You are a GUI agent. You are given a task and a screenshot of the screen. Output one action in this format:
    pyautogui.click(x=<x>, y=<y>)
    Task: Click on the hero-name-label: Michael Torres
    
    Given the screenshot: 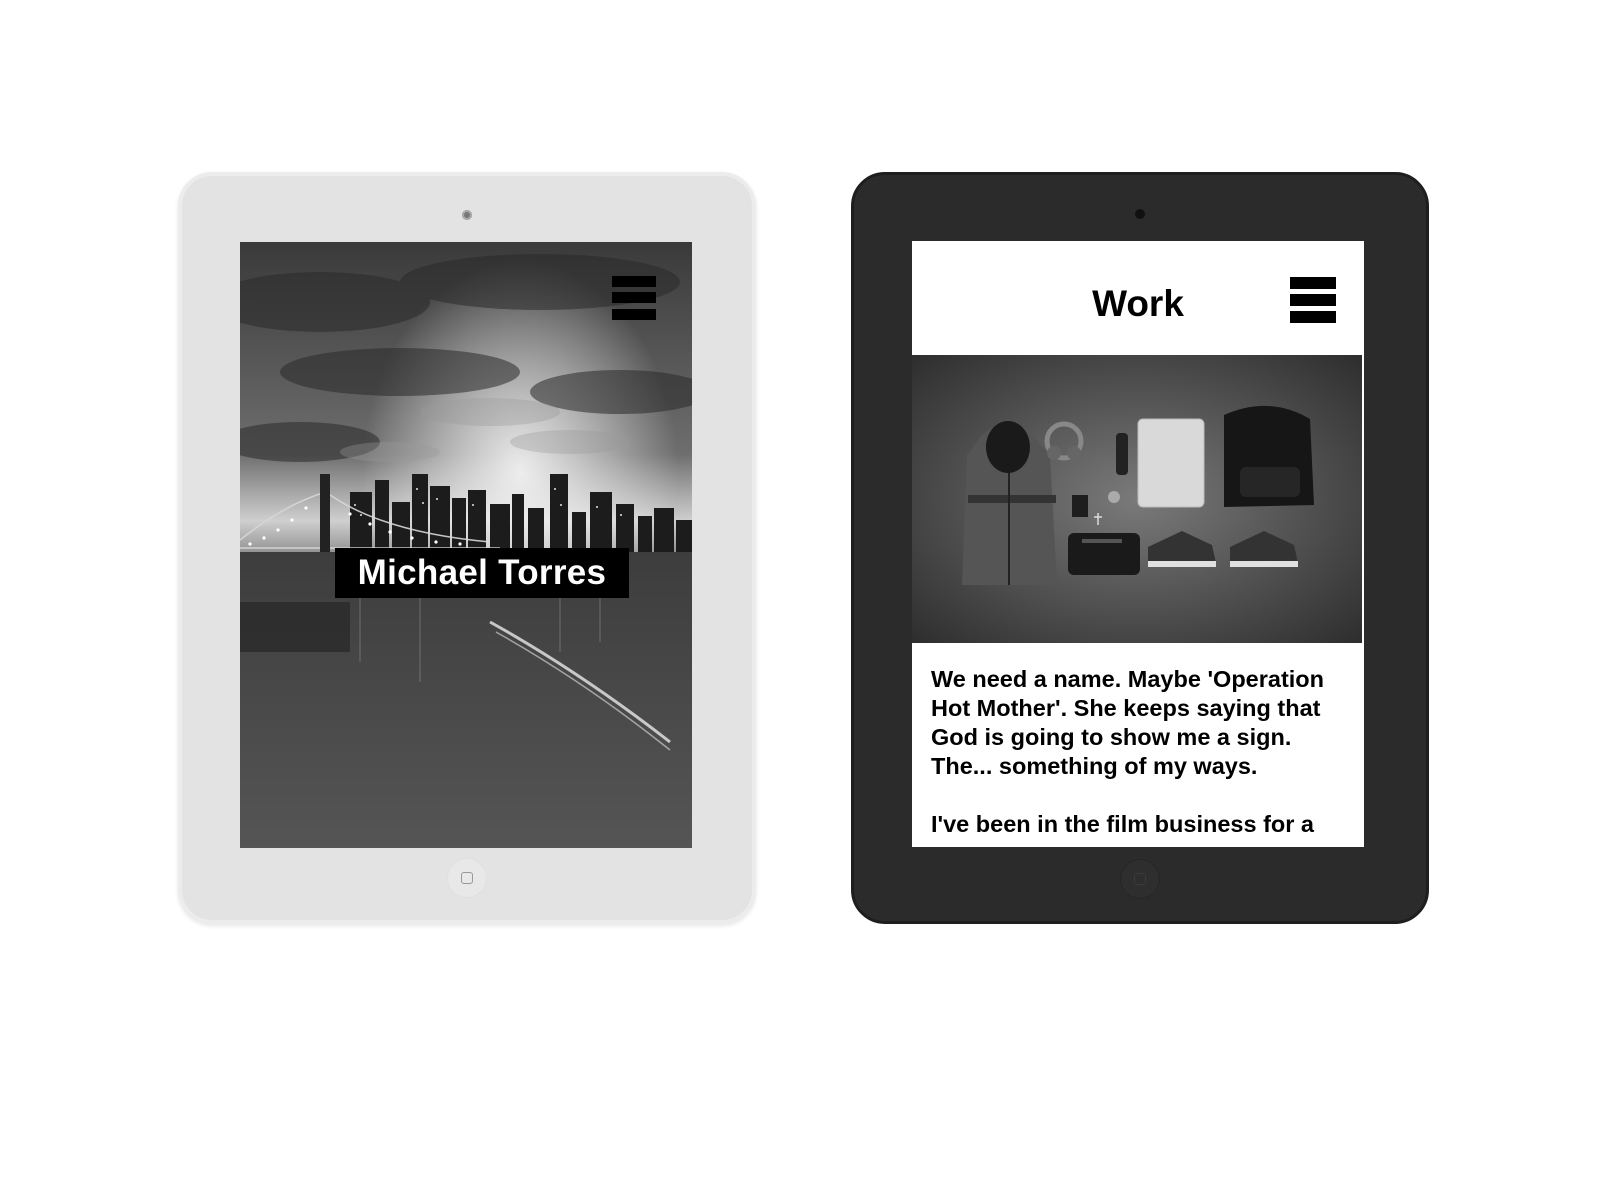 What is the action you would take?
    pyautogui.click(x=482, y=573)
    